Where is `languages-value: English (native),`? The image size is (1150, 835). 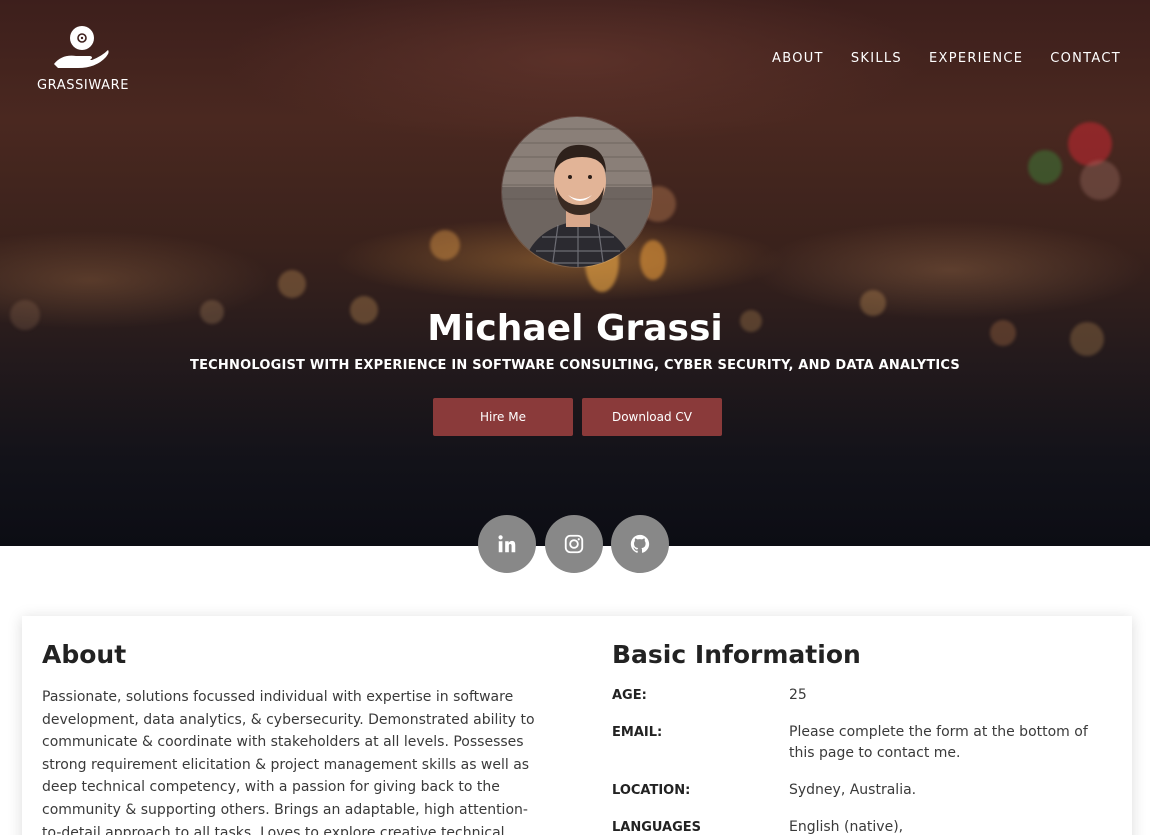 languages-value: English (native), is located at coordinates (846, 827).